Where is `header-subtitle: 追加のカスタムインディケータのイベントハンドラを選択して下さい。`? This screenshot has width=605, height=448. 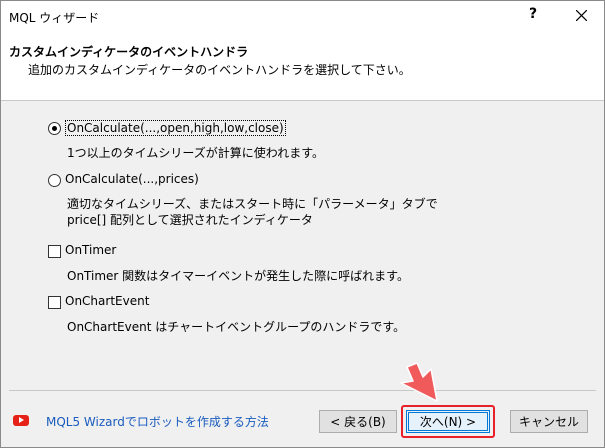 header-subtitle: 追加のカスタムインディケータのイベントハンドラを選択して下さい。 is located at coordinates (219, 70).